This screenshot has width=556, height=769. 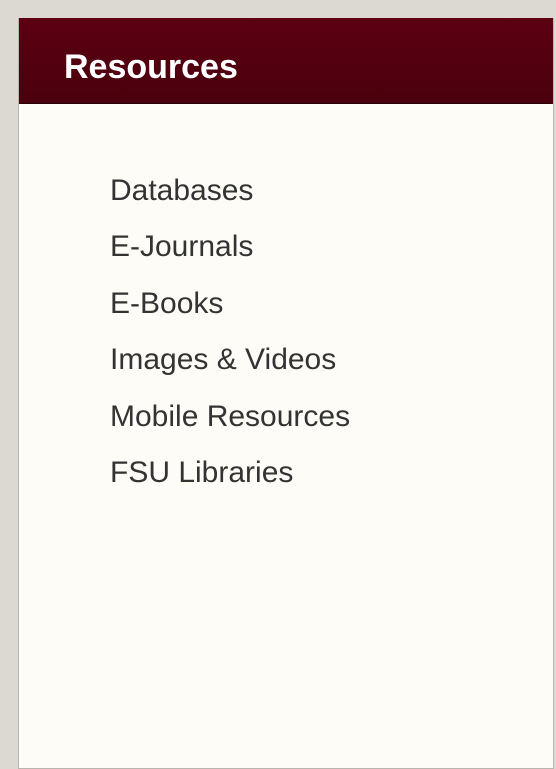 I want to click on mobile-resources-link: Mobile Resources, so click(x=230, y=417).